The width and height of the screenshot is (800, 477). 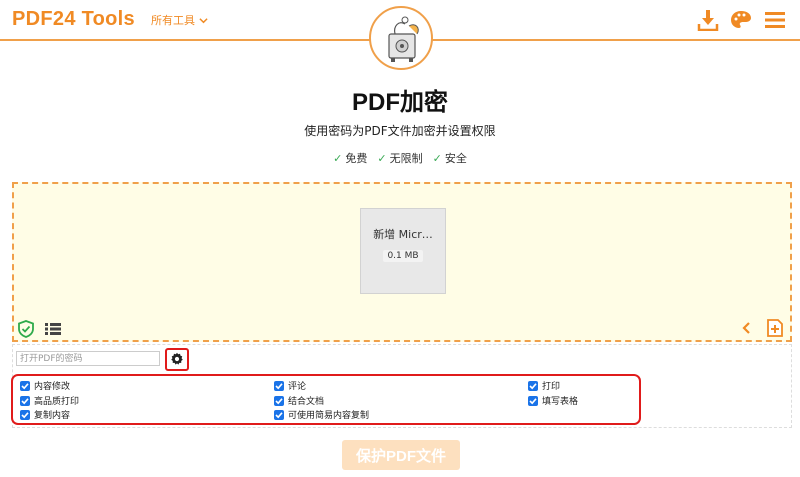 I want to click on permission-assemble-document: 结合文档, so click(x=299, y=400).